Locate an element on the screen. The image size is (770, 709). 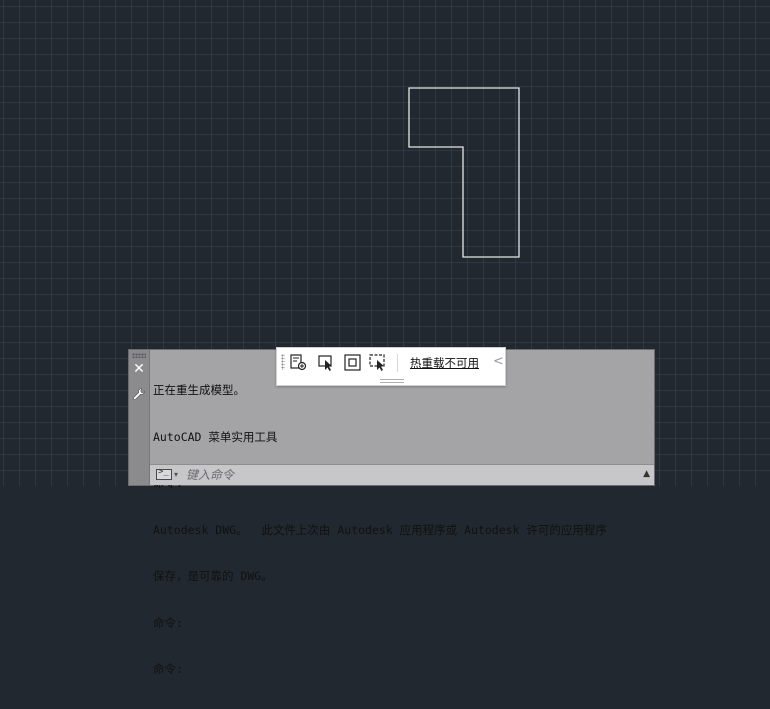
command-prompt-icon: >_ is located at coordinates (164, 473).